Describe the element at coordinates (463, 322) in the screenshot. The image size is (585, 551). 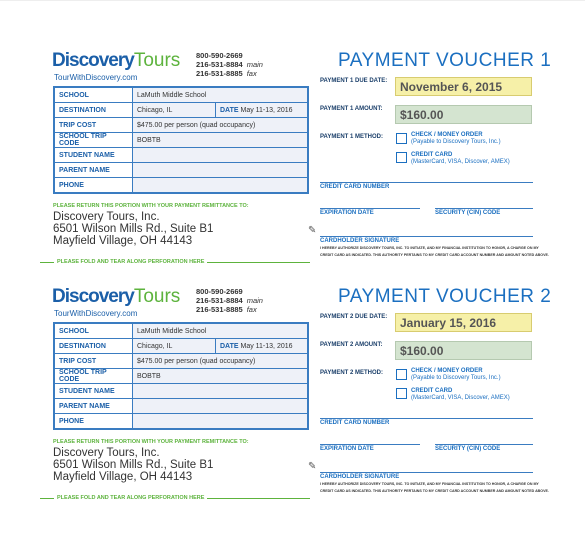
I see `due-date-field: January 15, 2016` at that location.